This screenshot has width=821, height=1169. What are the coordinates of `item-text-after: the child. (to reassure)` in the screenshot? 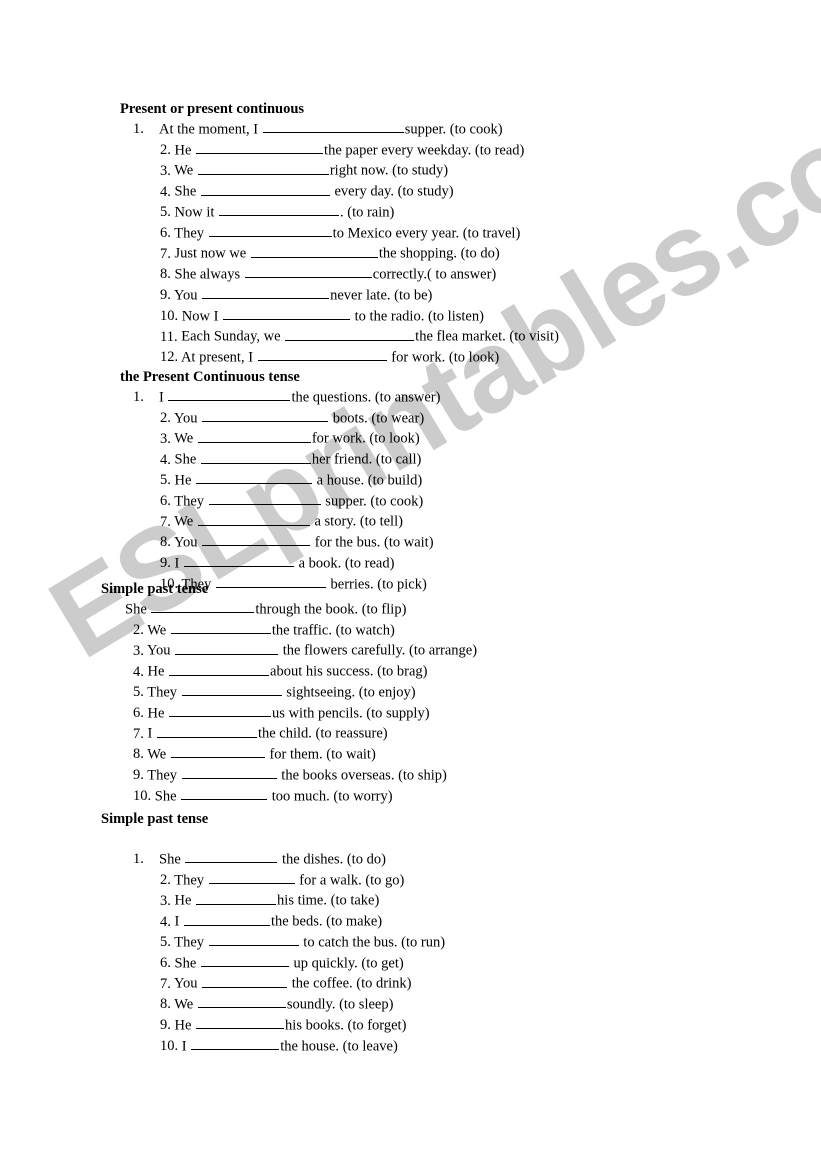 It's located at (322, 733).